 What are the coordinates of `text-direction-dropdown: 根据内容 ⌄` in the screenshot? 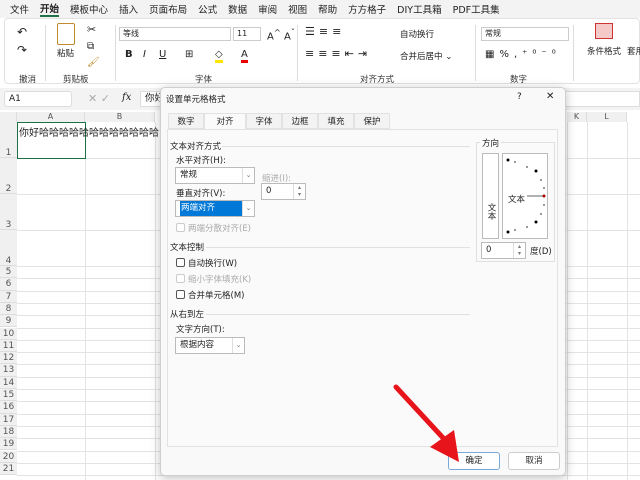 It's located at (210, 345).